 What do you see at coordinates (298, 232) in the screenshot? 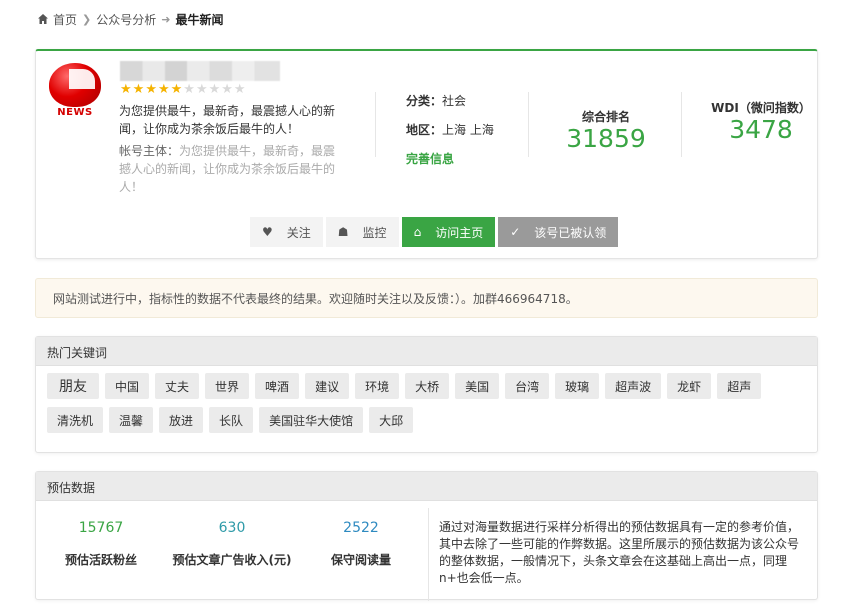
I see `follow-label: 关注` at bounding box center [298, 232].